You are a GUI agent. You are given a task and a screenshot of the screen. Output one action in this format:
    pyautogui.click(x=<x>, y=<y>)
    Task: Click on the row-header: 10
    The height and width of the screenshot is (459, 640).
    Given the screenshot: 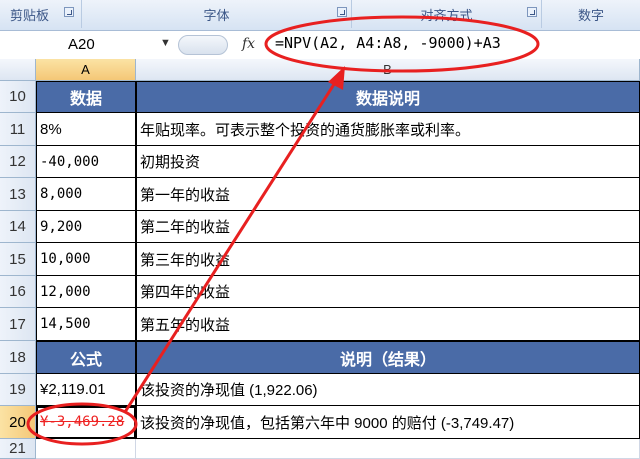 What is the action you would take?
    pyautogui.click(x=18, y=97)
    